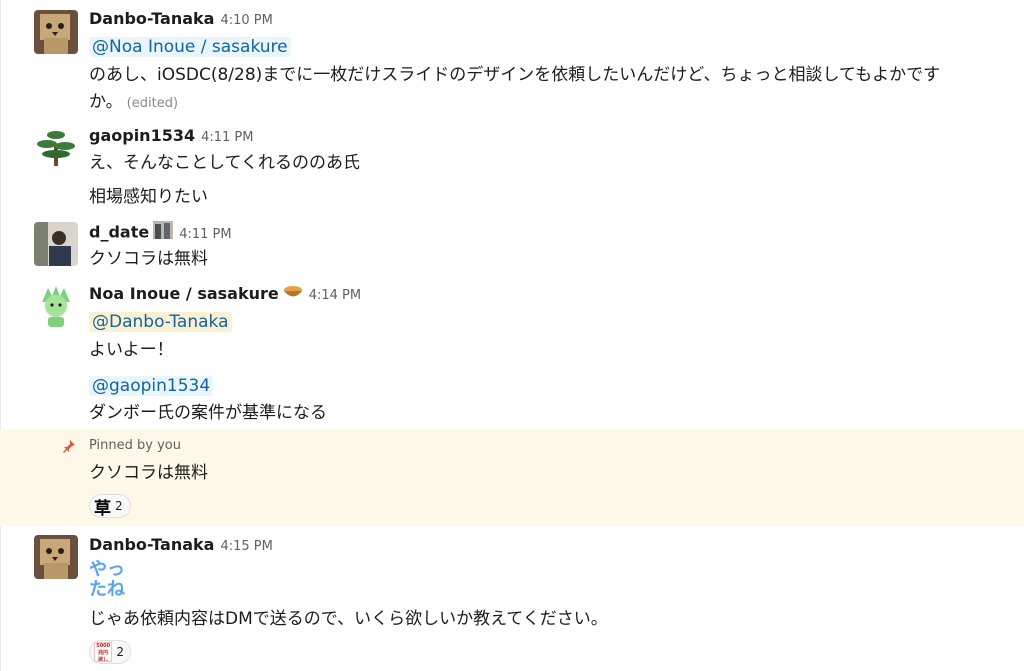 This screenshot has height=671, width=1024. What do you see at coordinates (148, 197) in the screenshot?
I see `message-text: 相場感知りたい` at bounding box center [148, 197].